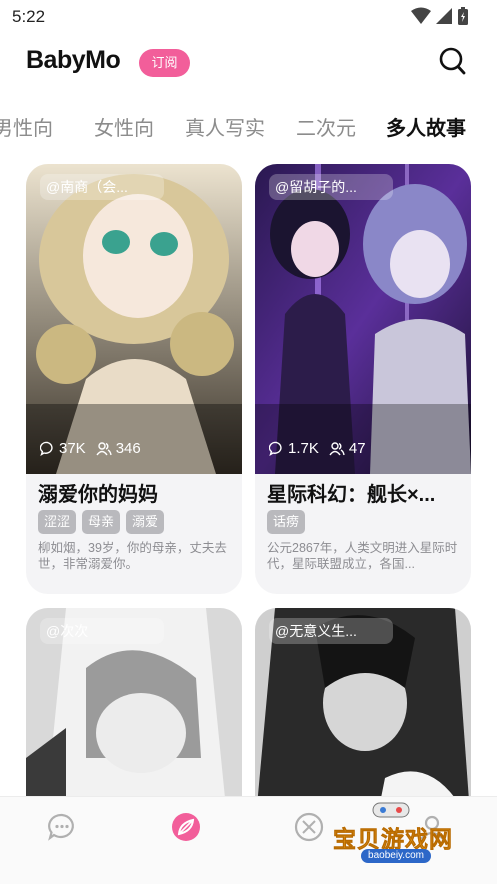  I want to click on tab-female: 女性向, so click(124, 126).